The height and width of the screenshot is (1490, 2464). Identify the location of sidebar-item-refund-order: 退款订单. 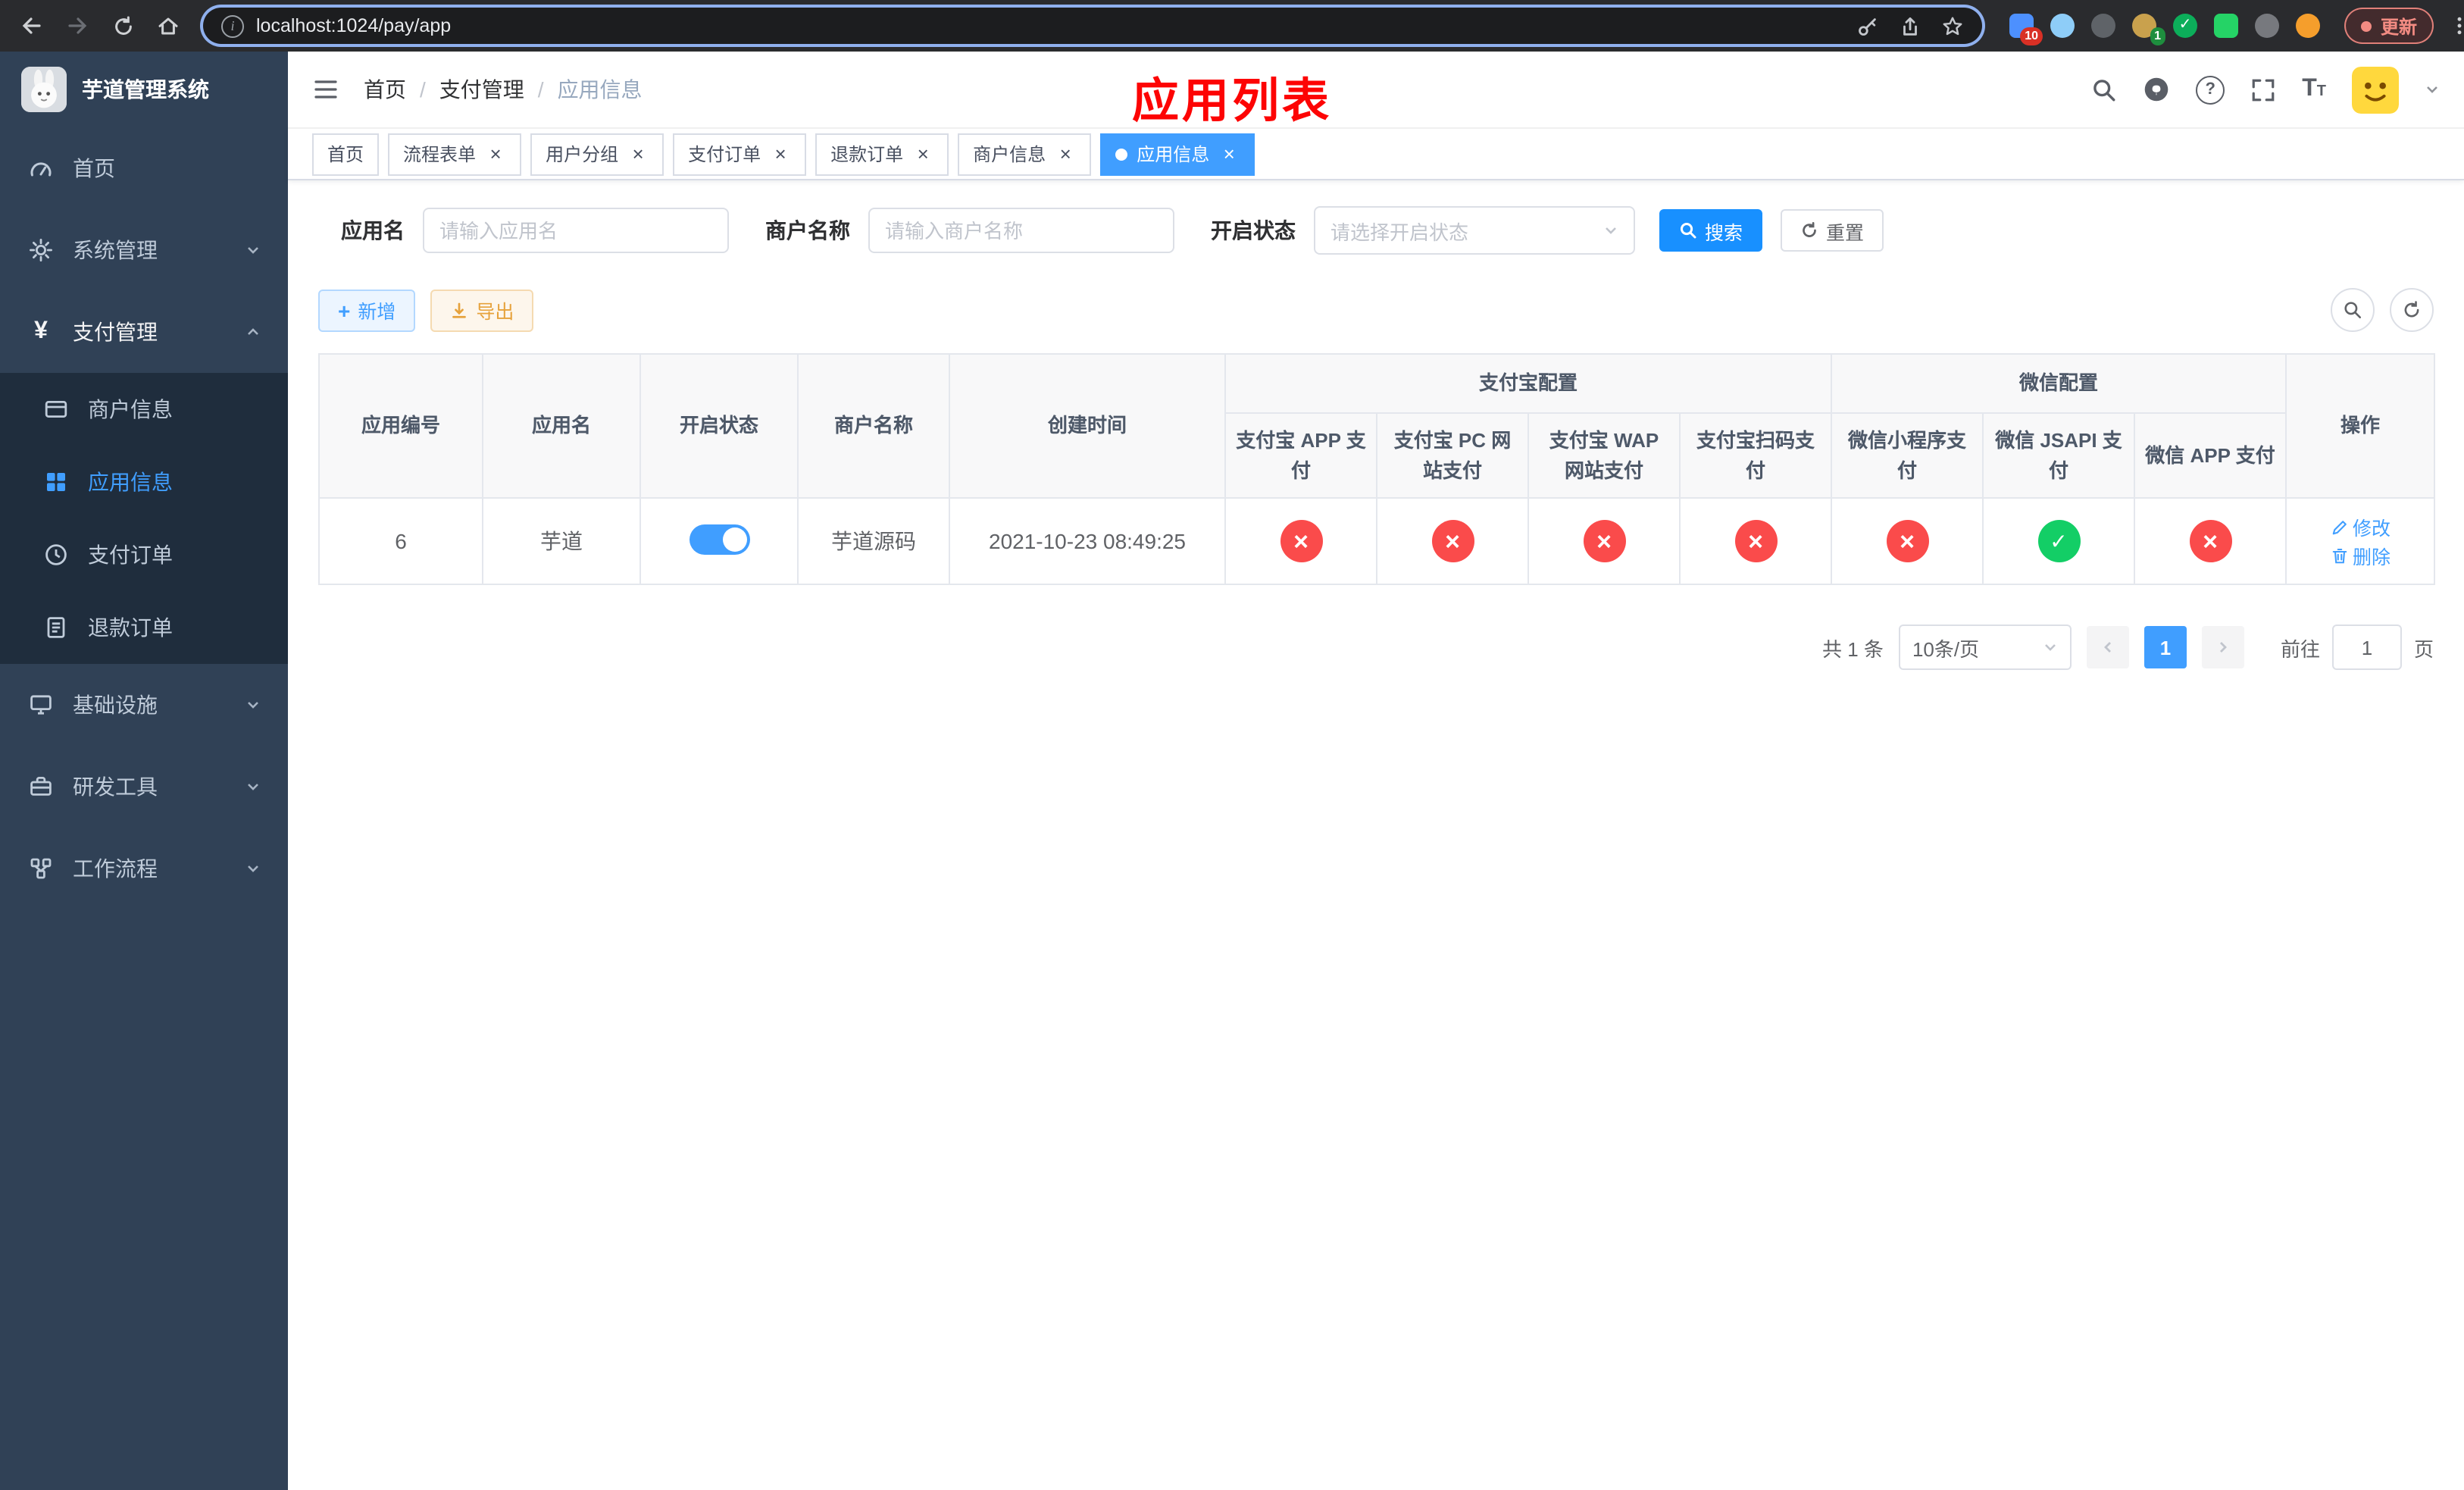
(144, 627).